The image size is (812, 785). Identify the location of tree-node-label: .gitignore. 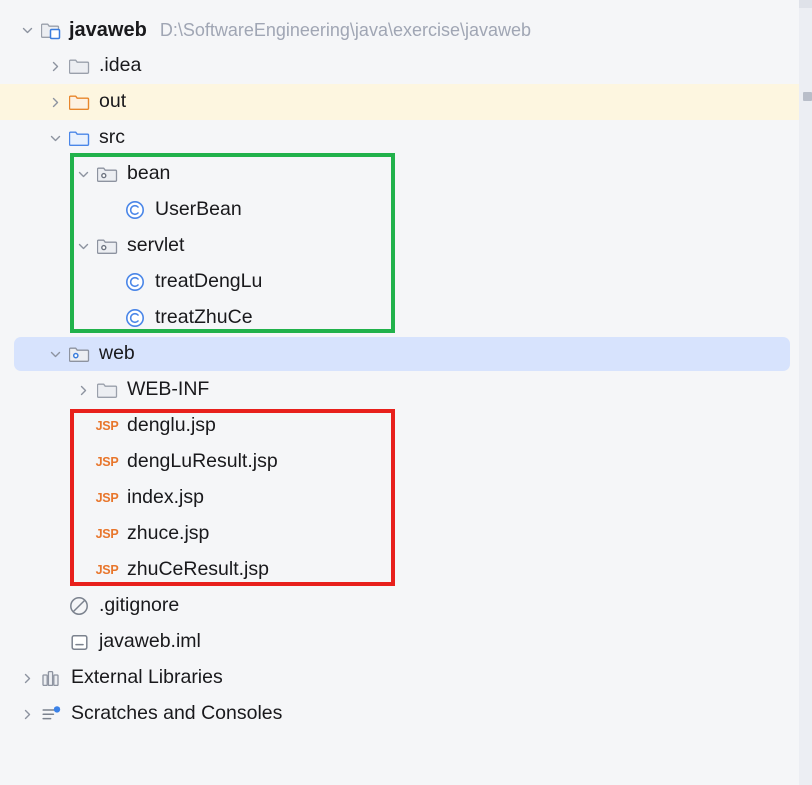
(139, 605).